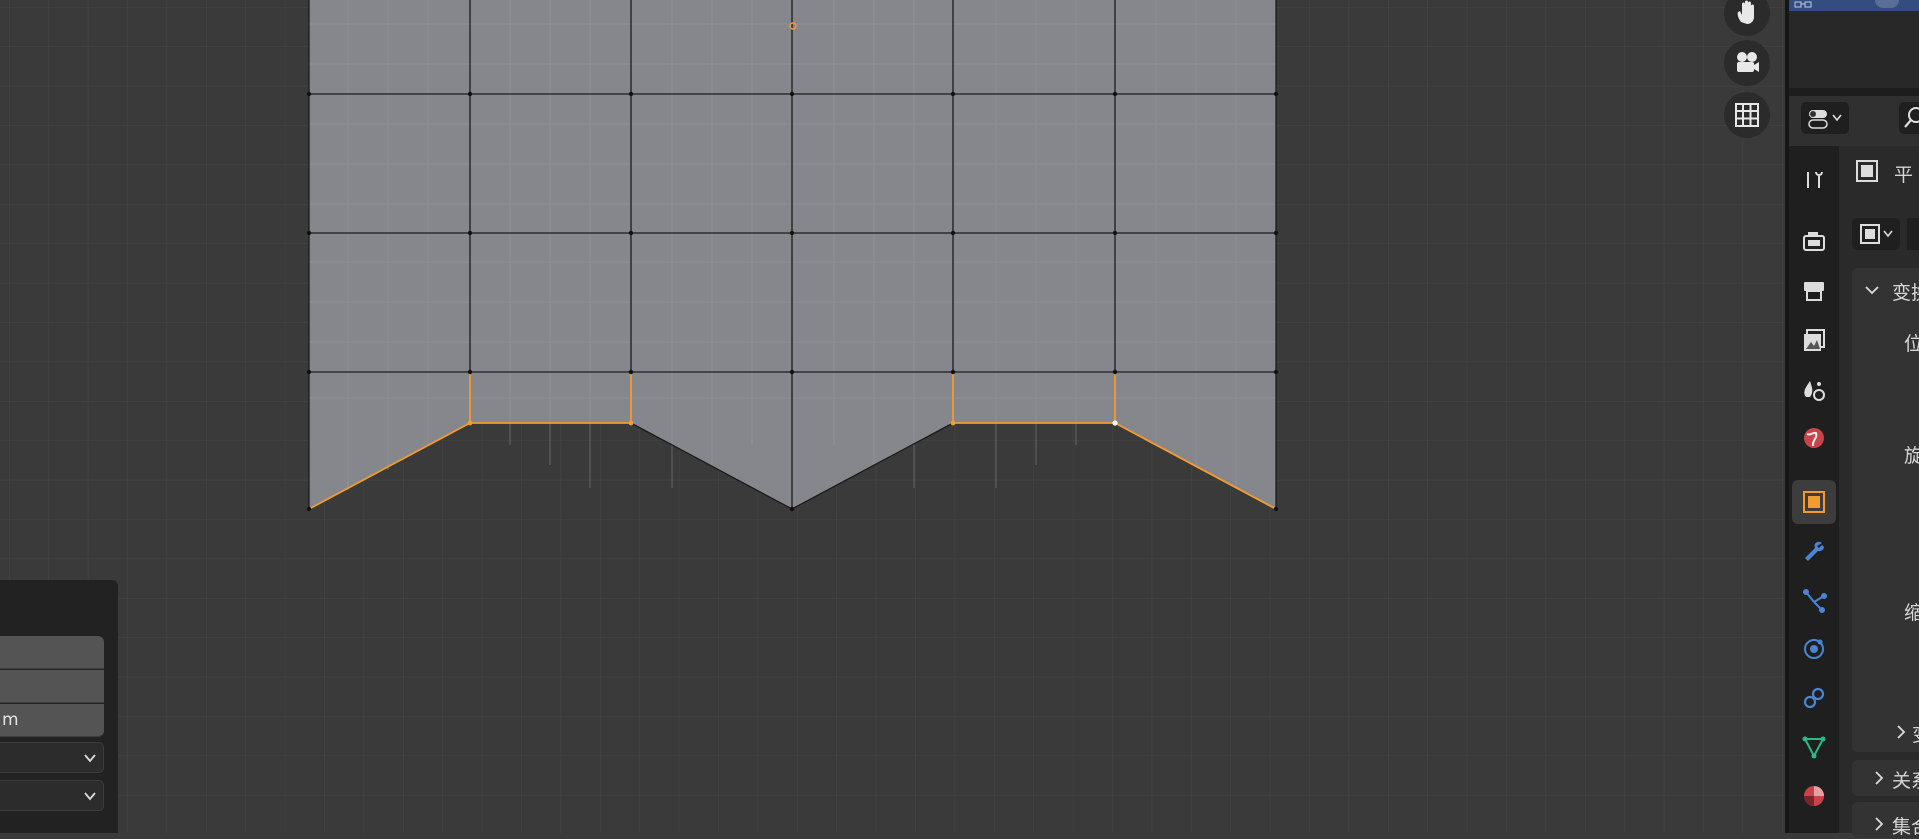 The image size is (1919, 839). I want to click on mesh-data-icon, so click(1814, 747).